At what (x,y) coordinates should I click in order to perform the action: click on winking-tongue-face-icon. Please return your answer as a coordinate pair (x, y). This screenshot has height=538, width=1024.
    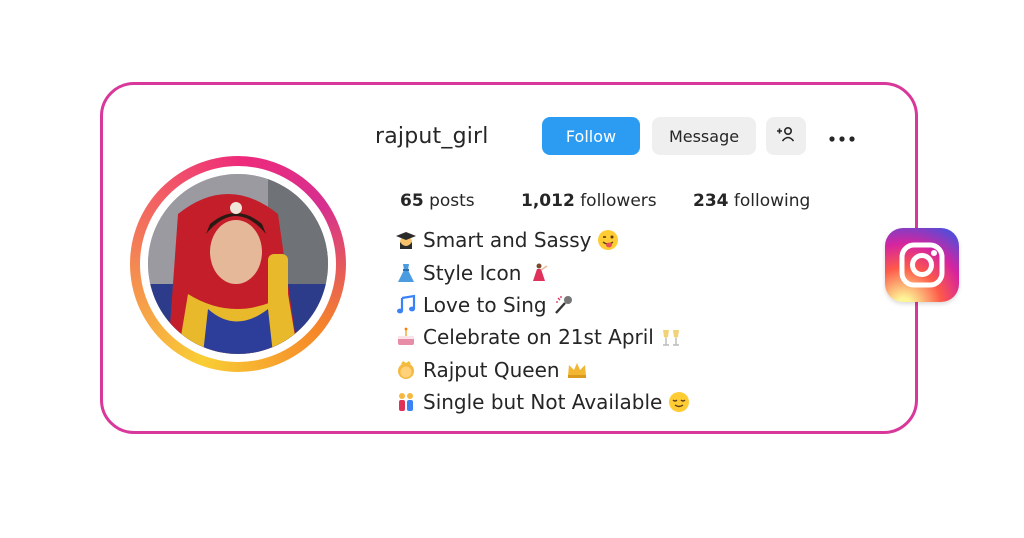
    Looking at the image, I should click on (608, 240).